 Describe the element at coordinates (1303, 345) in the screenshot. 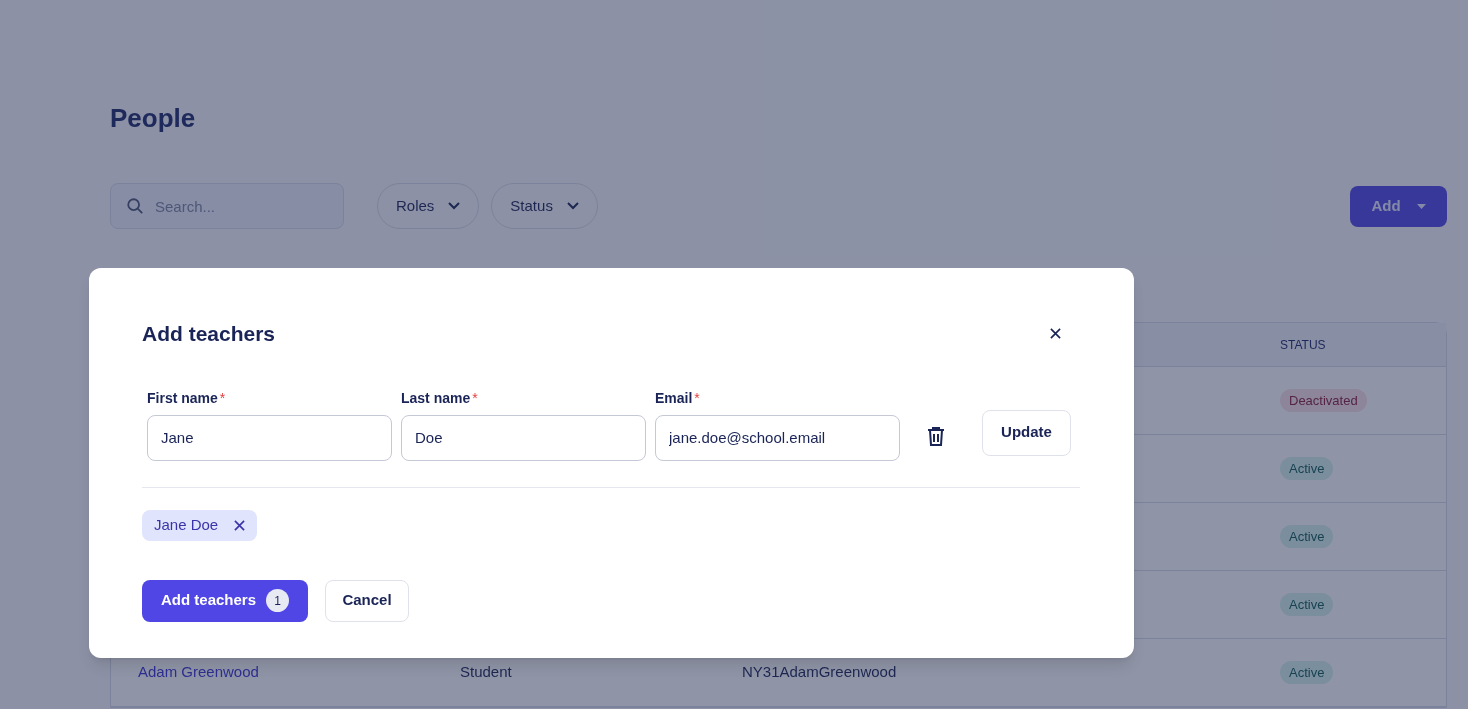

I see `column-header: STATUS` at that location.